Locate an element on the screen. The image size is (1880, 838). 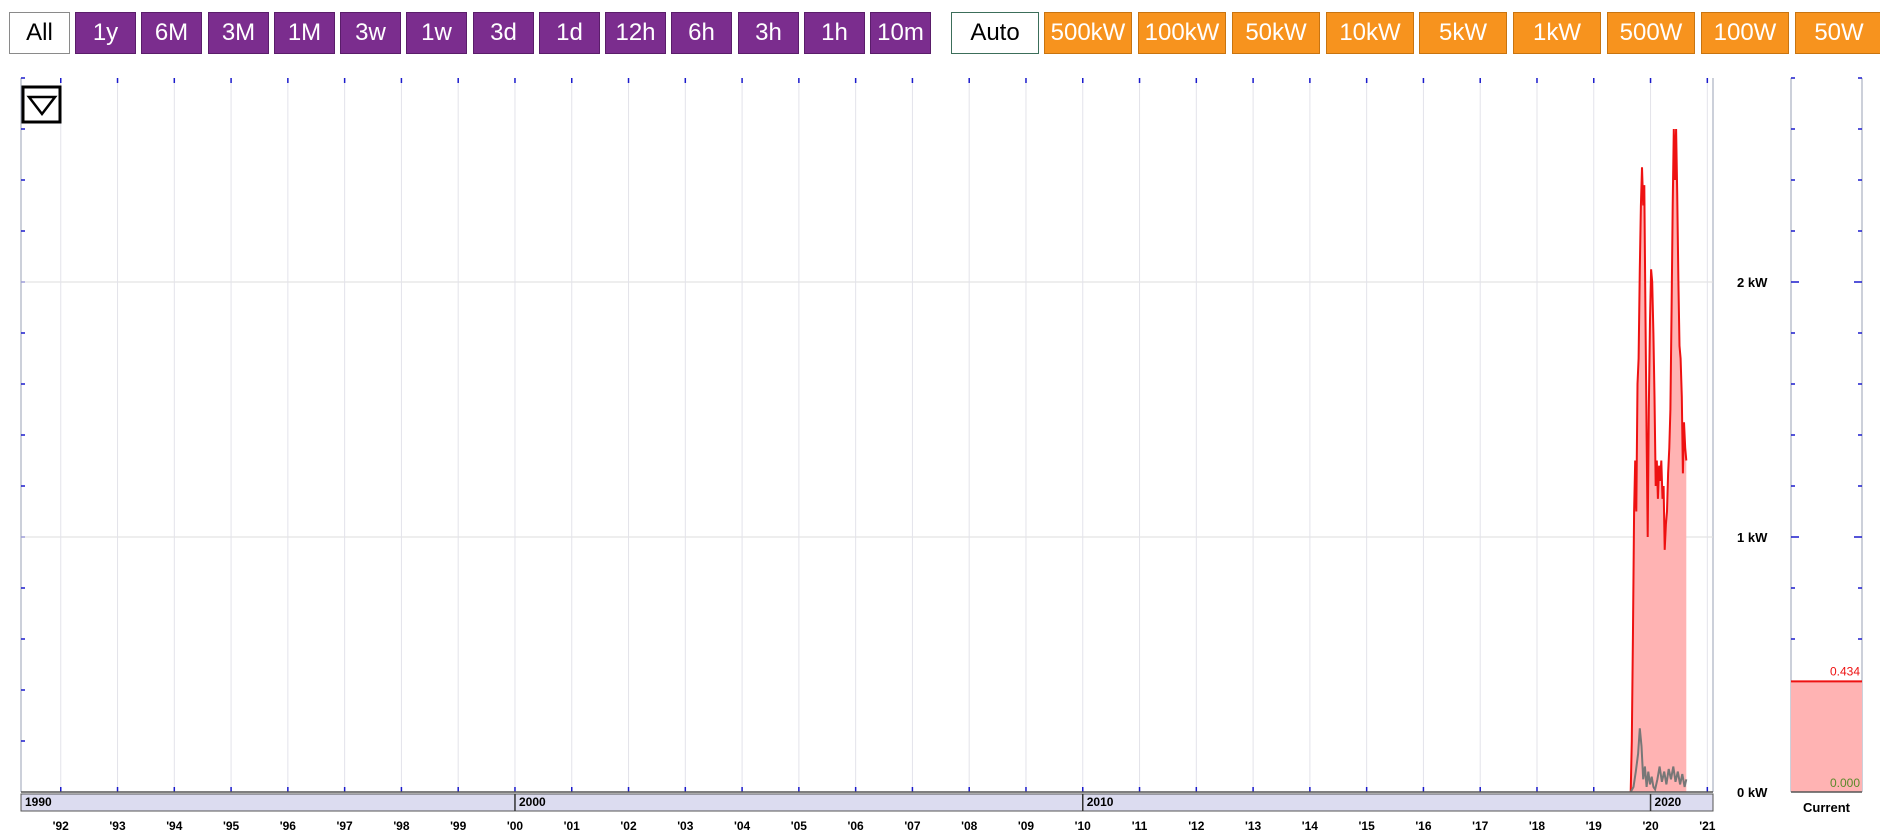
menu-dropdown-button is located at coordinates (41, 104).